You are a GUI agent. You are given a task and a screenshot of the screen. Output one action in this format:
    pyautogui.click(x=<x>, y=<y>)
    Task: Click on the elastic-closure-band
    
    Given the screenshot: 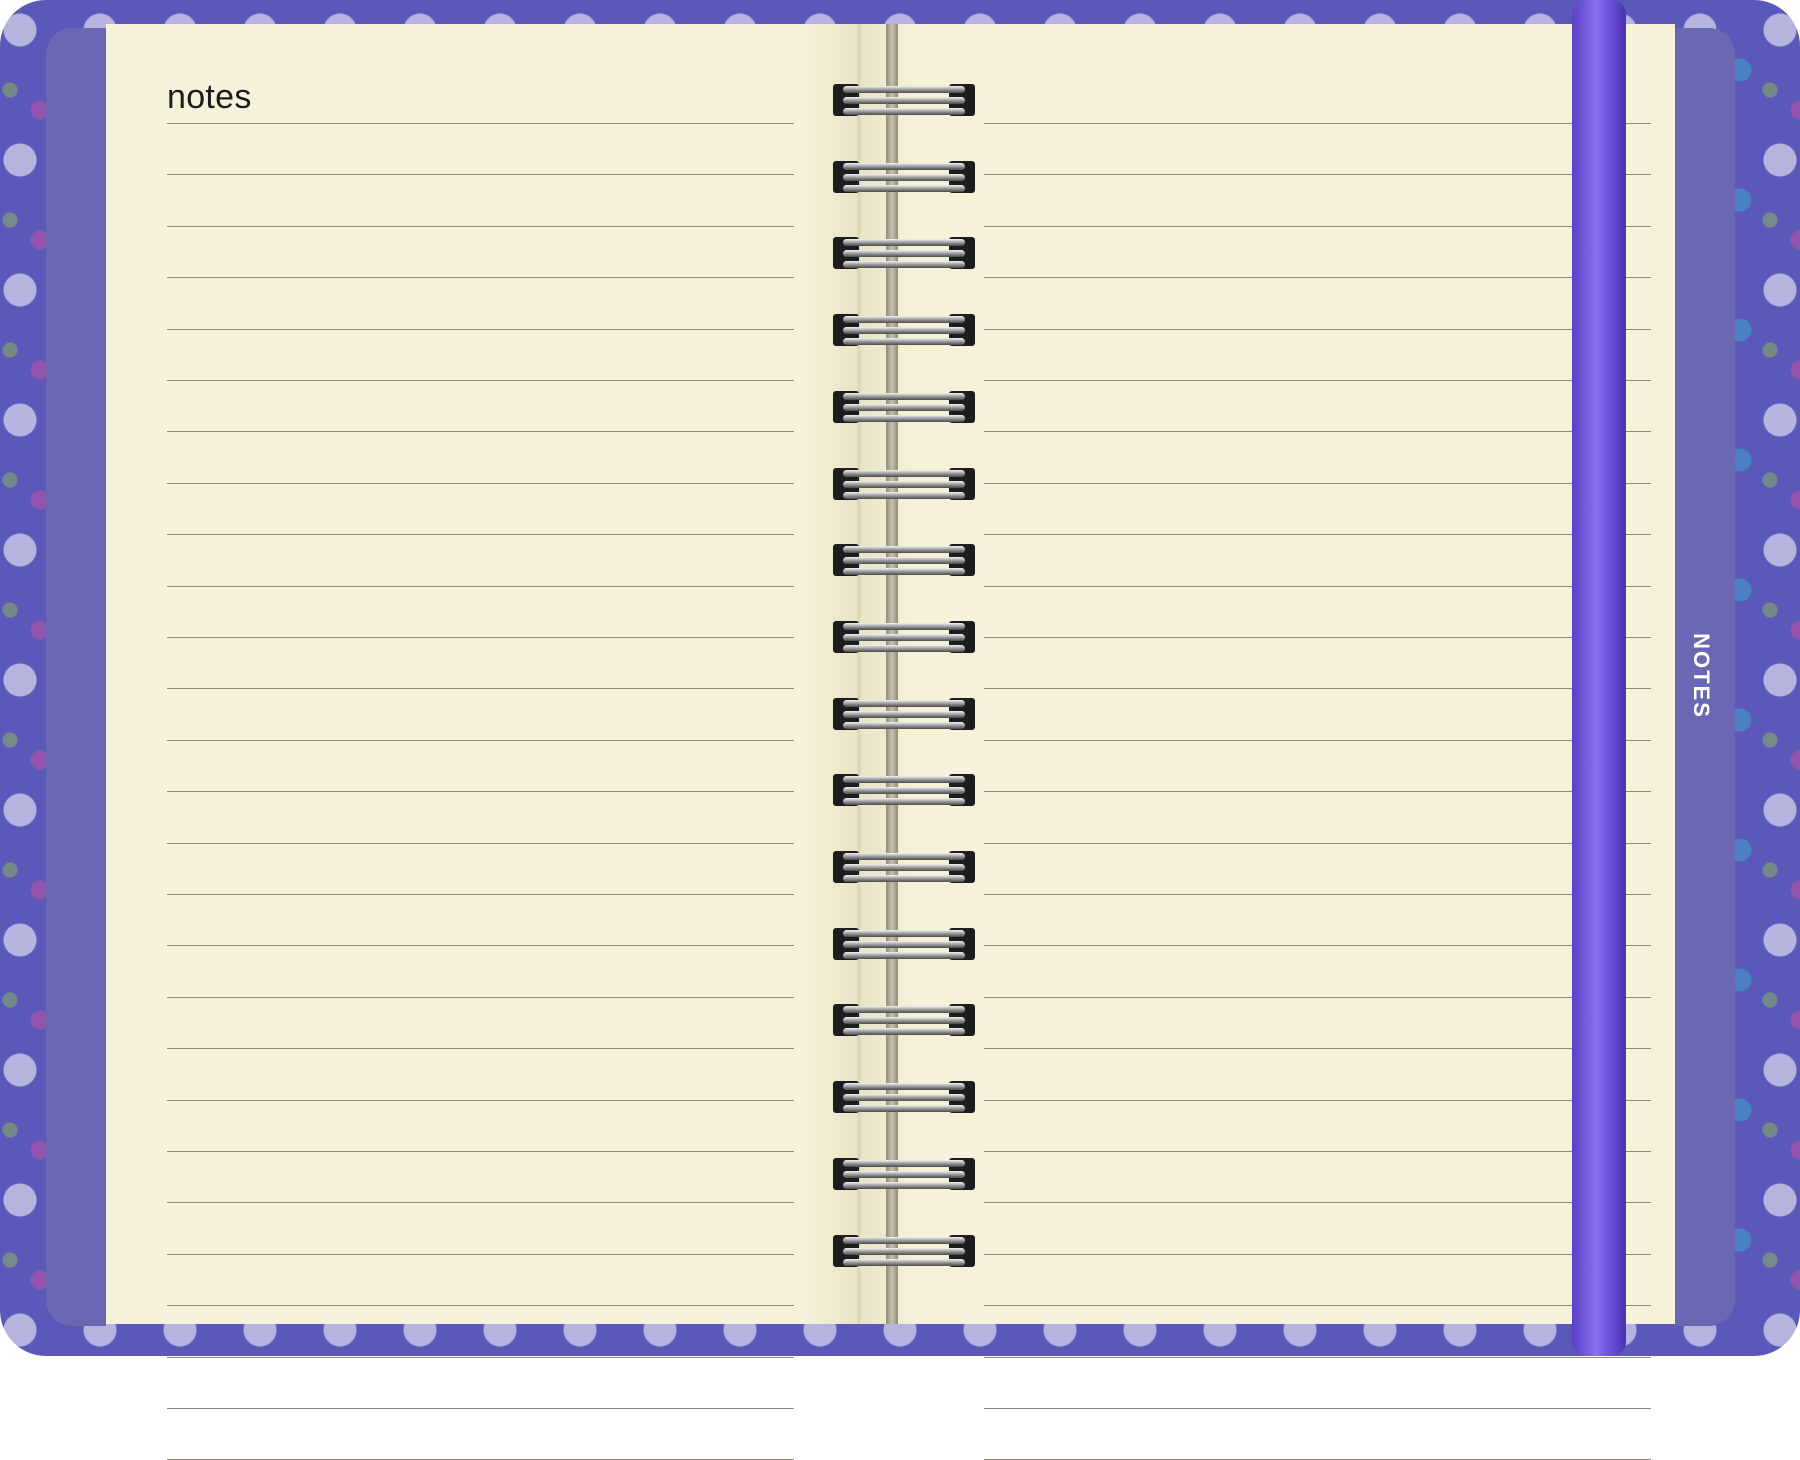 What is the action you would take?
    pyautogui.click(x=1599, y=678)
    